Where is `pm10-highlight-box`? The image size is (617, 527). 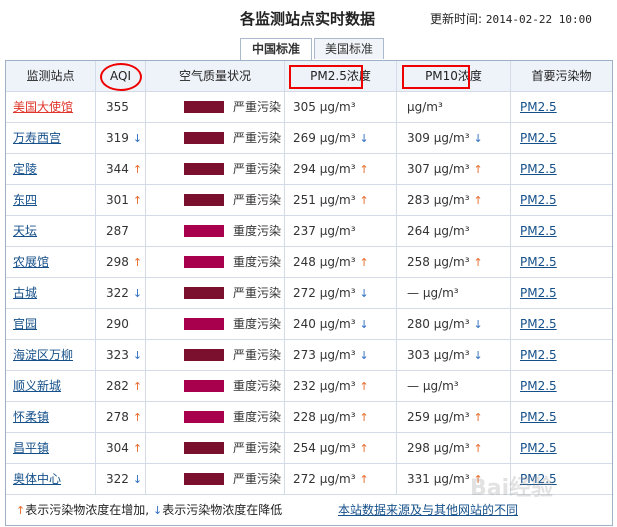
pm10-highlight-box is located at coordinates (436, 77).